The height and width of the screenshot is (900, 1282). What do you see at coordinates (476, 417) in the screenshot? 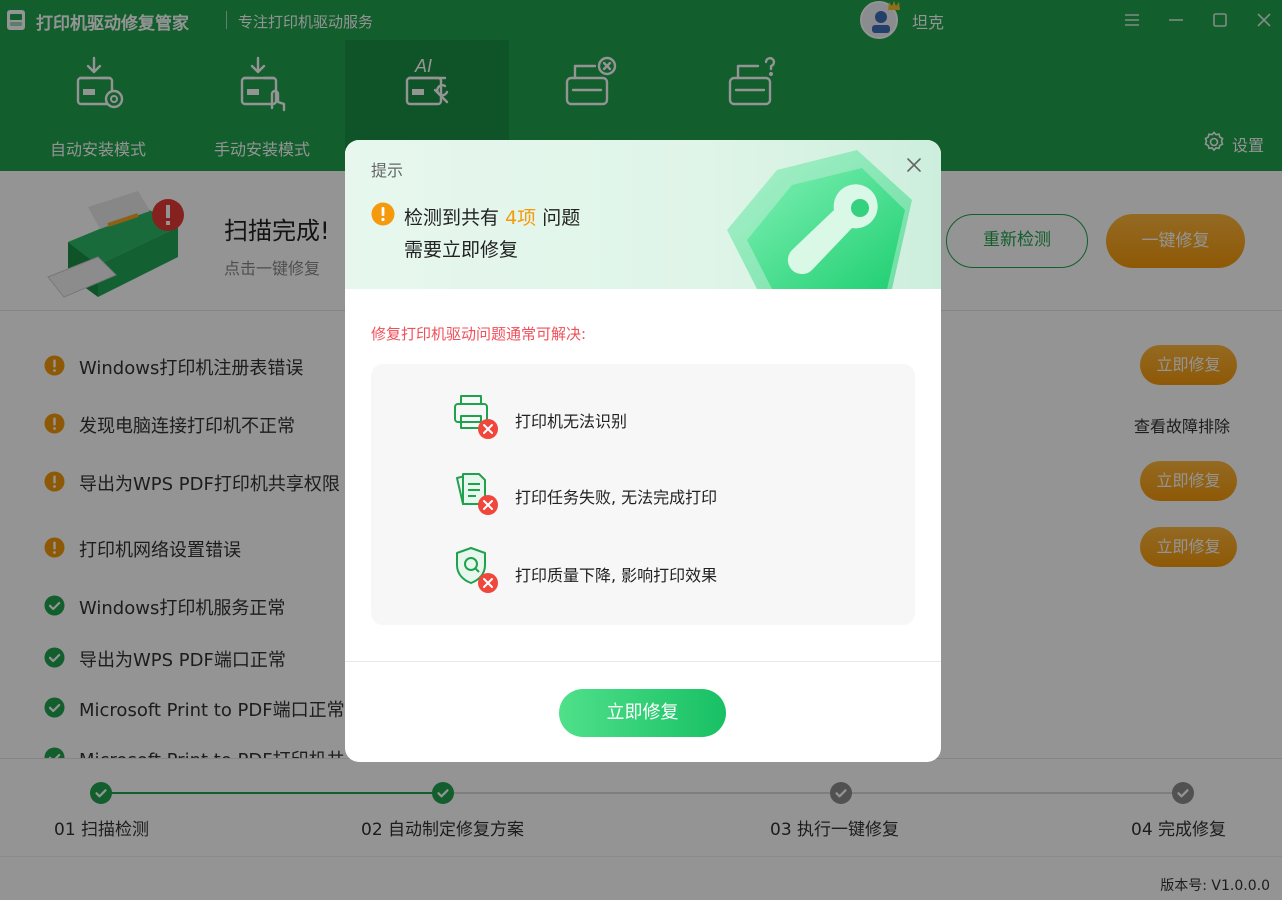
I see `printer-x-icon` at bounding box center [476, 417].